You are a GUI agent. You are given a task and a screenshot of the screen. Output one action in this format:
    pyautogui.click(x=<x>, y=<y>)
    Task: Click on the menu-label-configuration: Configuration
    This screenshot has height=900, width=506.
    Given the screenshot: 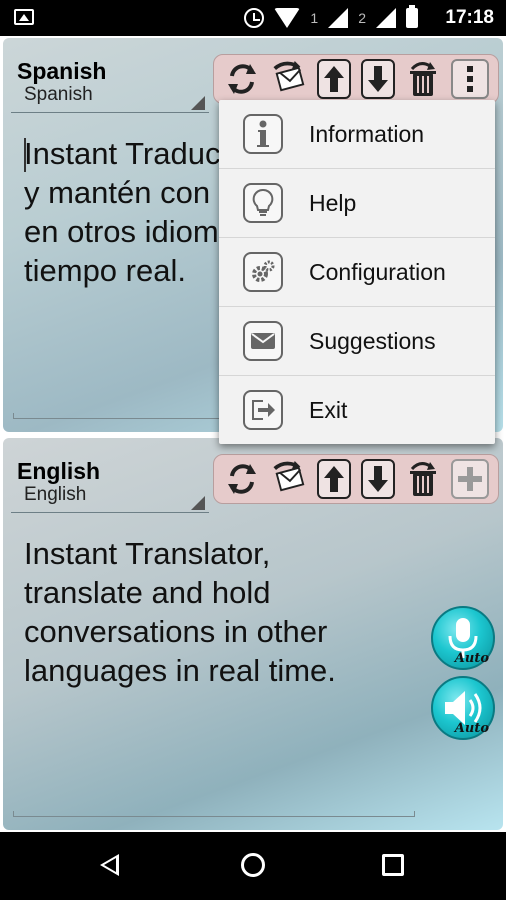 What is the action you would take?
    pyautogui.click(x=377, y=271)
    